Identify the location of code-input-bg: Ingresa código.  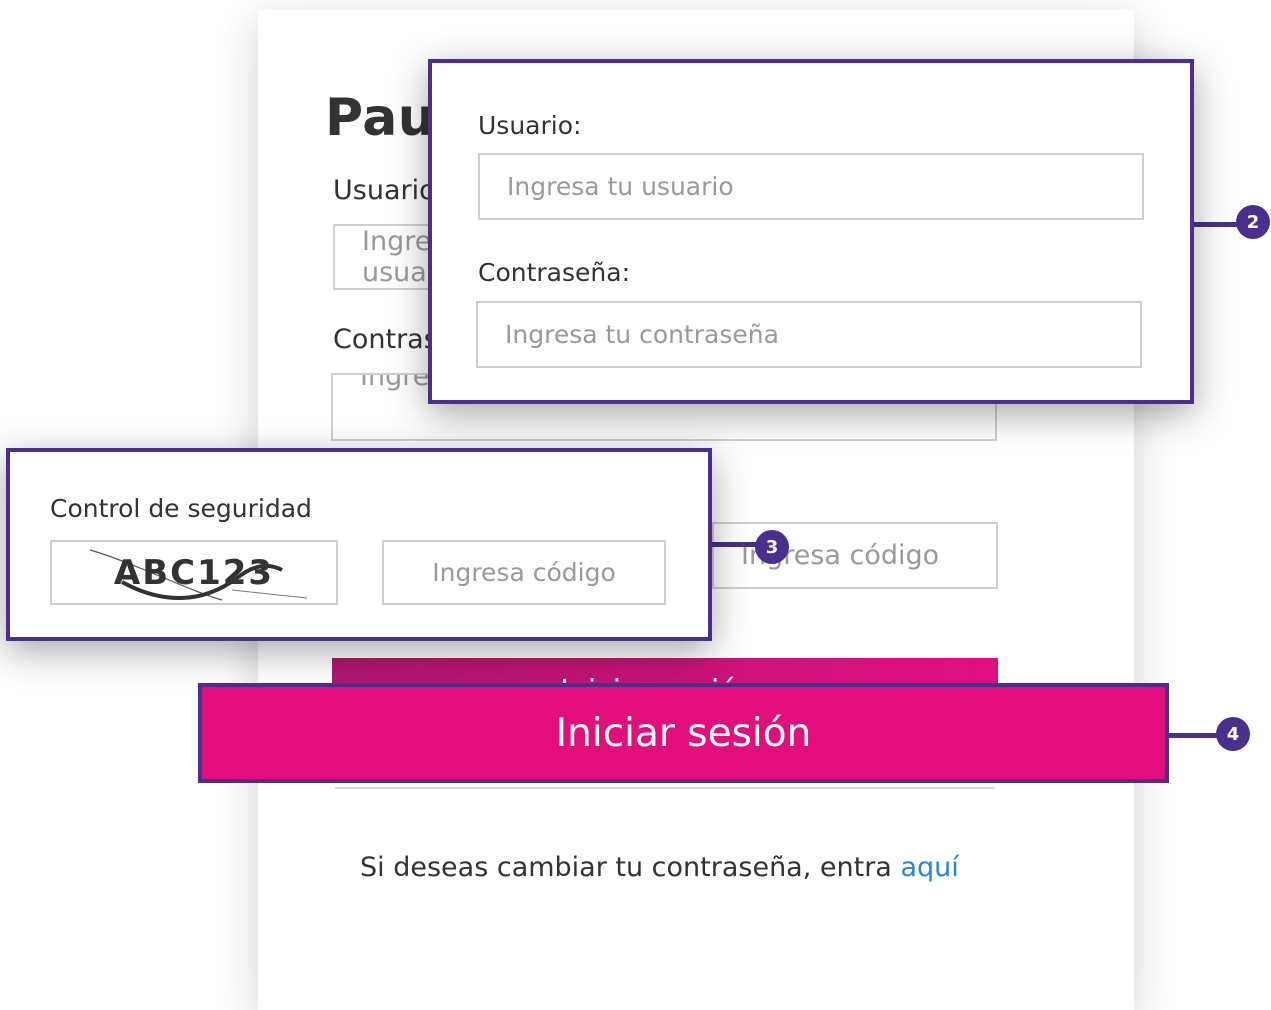
(855, 555).